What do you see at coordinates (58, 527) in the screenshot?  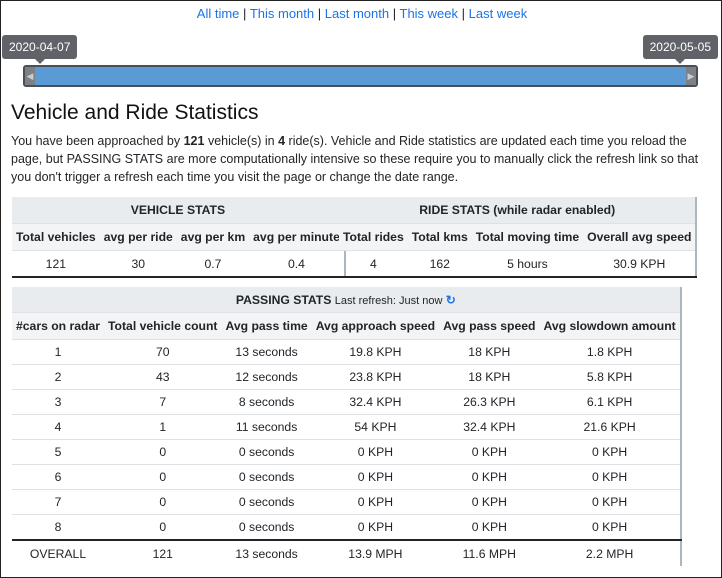 I see `table-cell: 8` at bounding box center [58, 527].